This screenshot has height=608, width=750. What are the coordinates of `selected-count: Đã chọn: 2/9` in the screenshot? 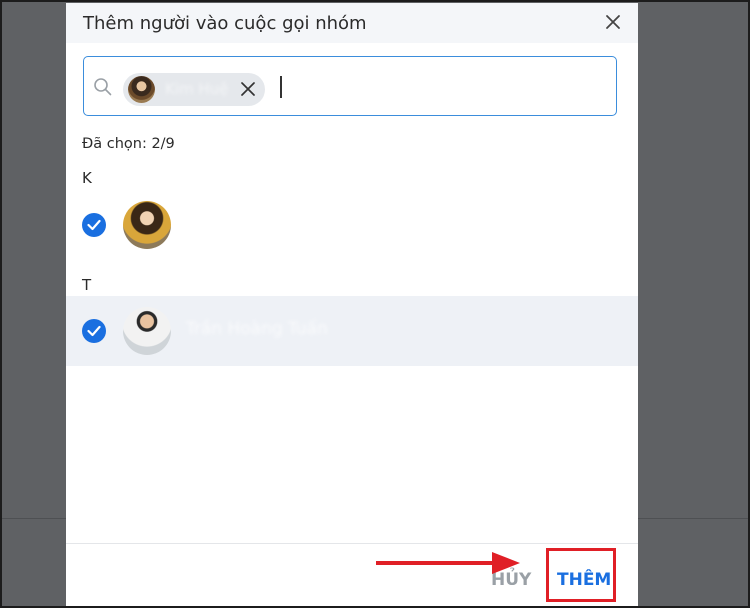 It's located at (128, 144).